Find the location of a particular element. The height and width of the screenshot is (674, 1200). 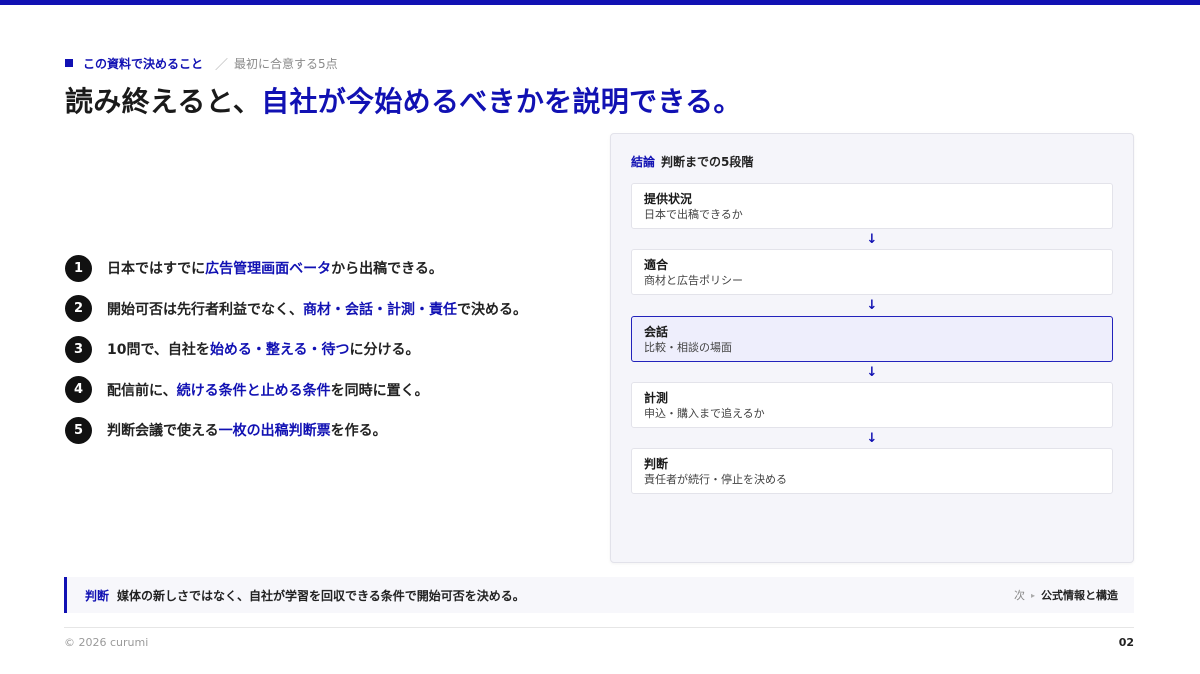

point-text: 開始可否は先行者利益でなく、商材・会話・計測・責任で決める。 is located at coordinates (317, 309).